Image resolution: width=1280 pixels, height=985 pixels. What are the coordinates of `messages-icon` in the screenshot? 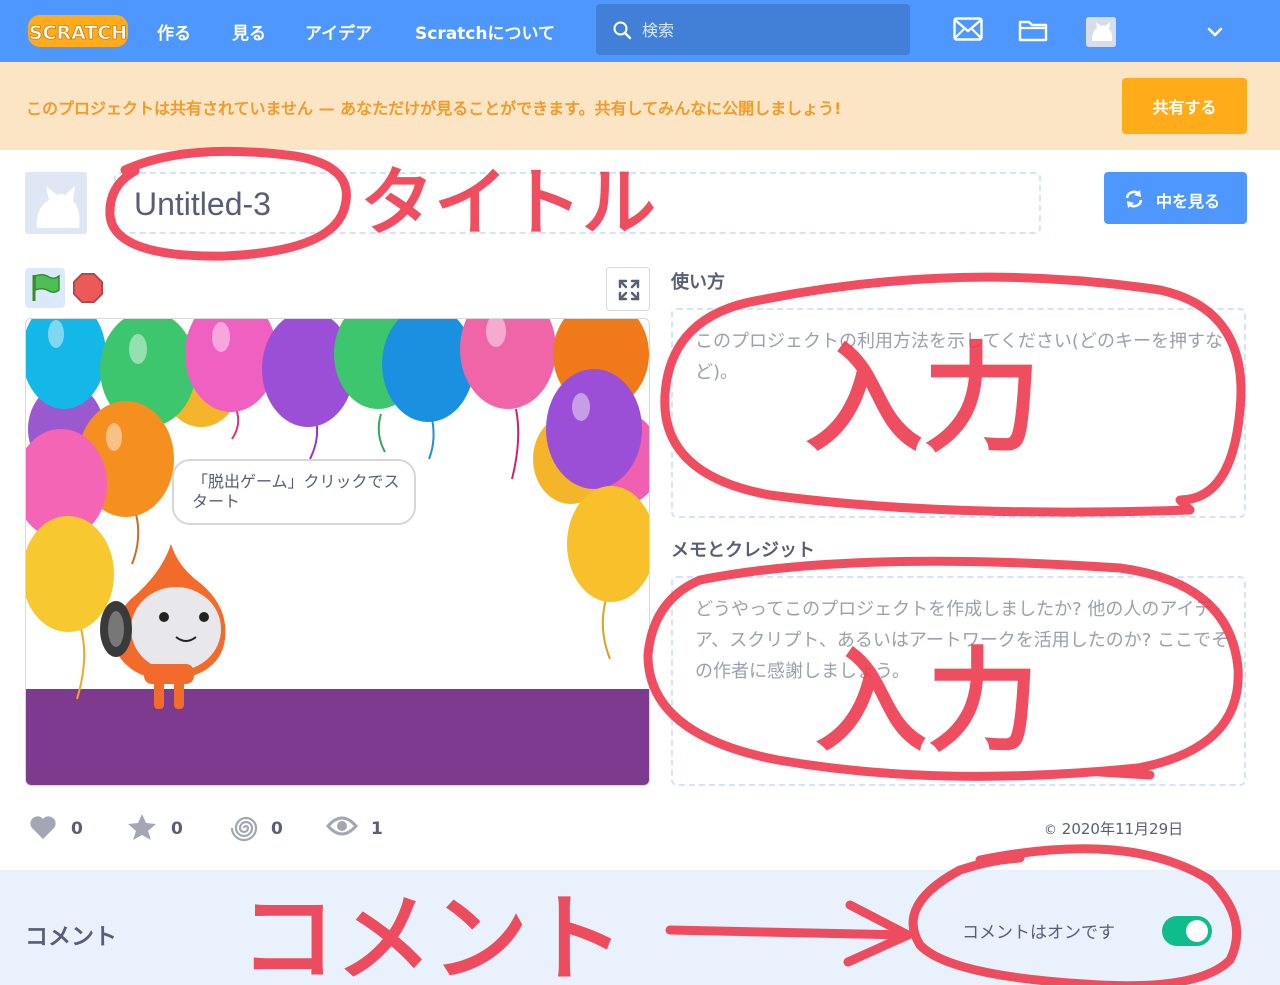 It's located at (968, 29).